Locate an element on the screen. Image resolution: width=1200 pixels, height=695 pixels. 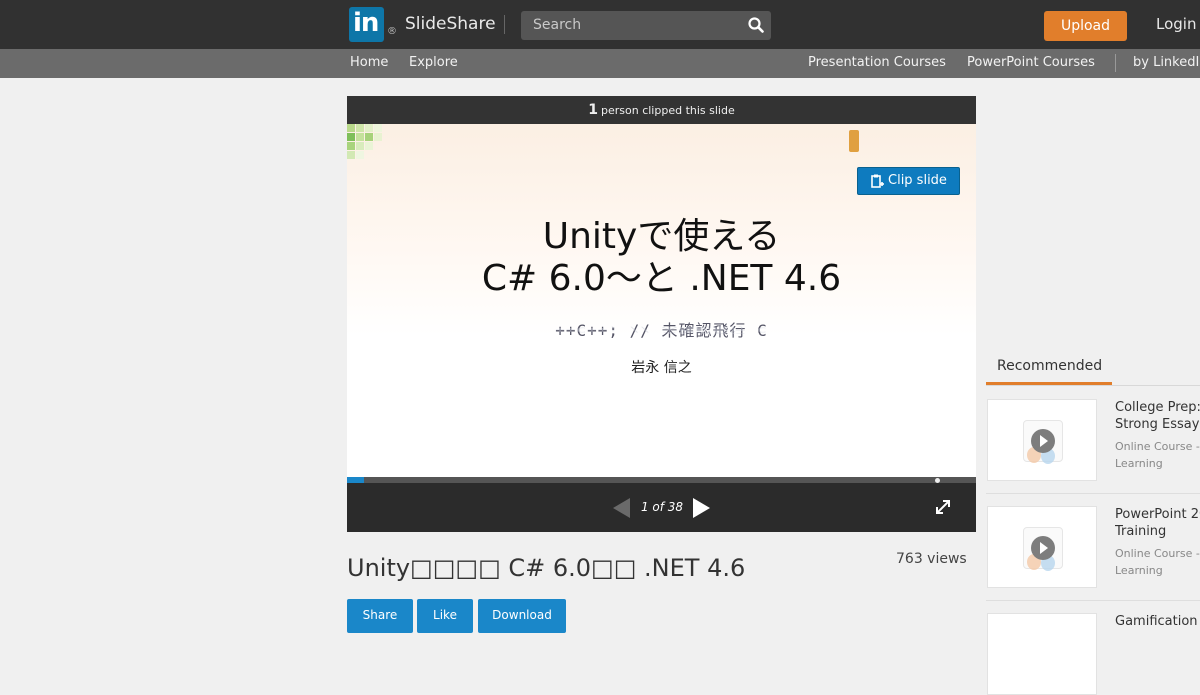
fullscreen-icon is located at coordinates (943, 507).